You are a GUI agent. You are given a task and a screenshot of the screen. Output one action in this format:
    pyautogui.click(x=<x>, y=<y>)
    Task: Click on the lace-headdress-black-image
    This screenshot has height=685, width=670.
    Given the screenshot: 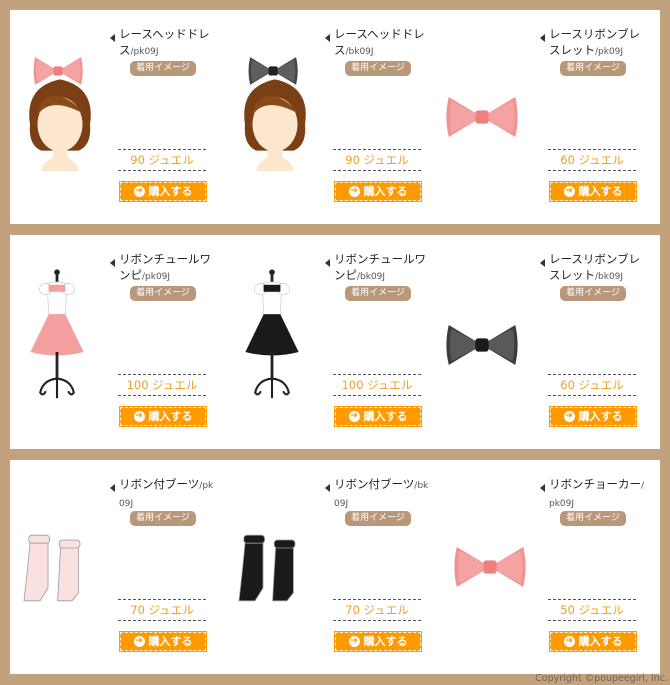 What is the action you would take?
    pyautogui.click(x=275, y=130)
    